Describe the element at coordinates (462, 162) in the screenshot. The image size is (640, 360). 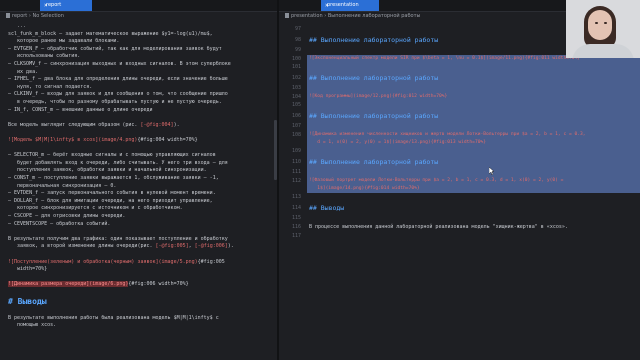
I see `editor-line: 110 ## Выполнение лабораторной работы` at that location.